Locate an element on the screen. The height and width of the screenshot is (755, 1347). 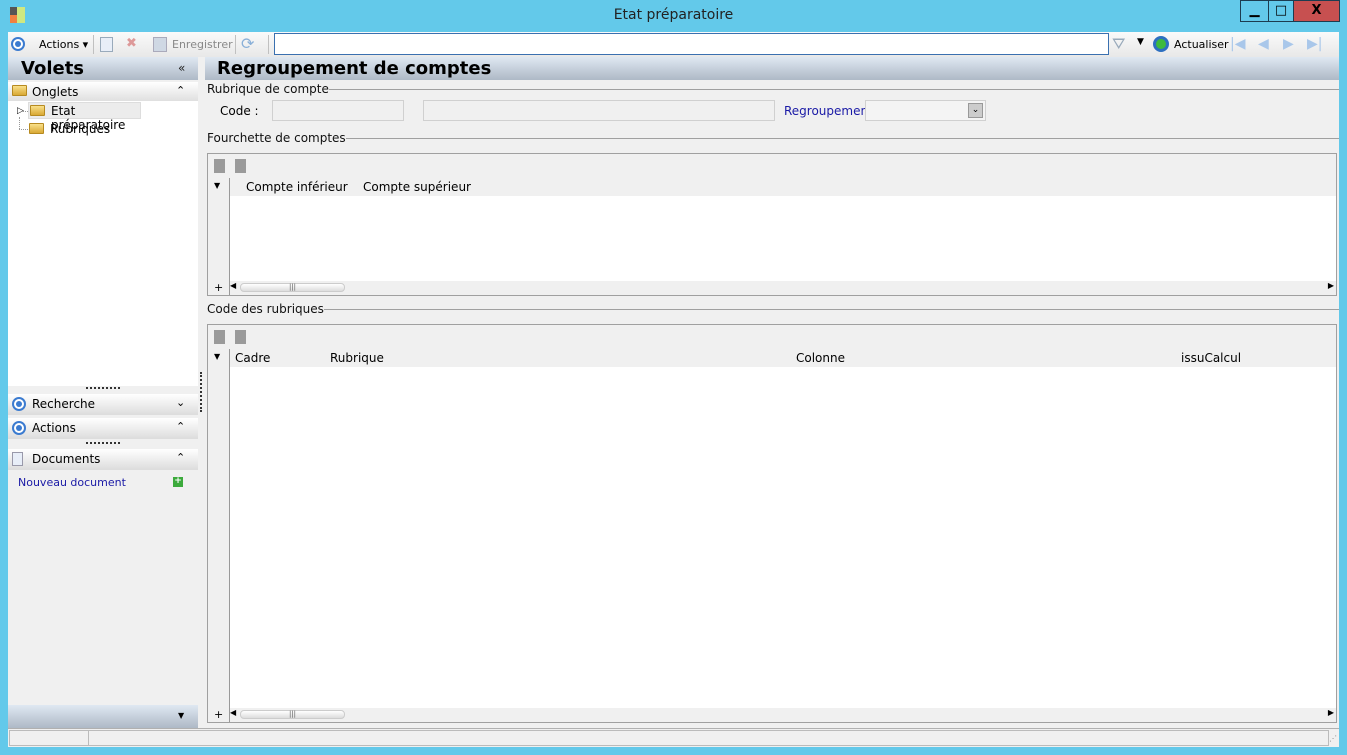
new-icon is located at coordinates (106, 44).